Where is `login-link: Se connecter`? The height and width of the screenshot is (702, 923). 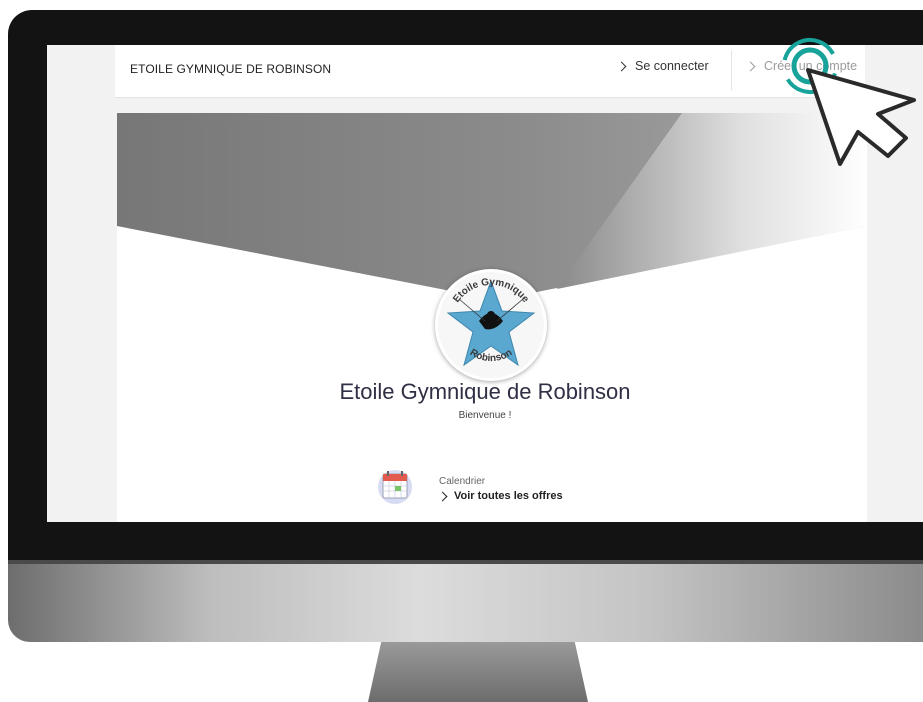 login-link: Se connecter is located at coordinates (662, 66).